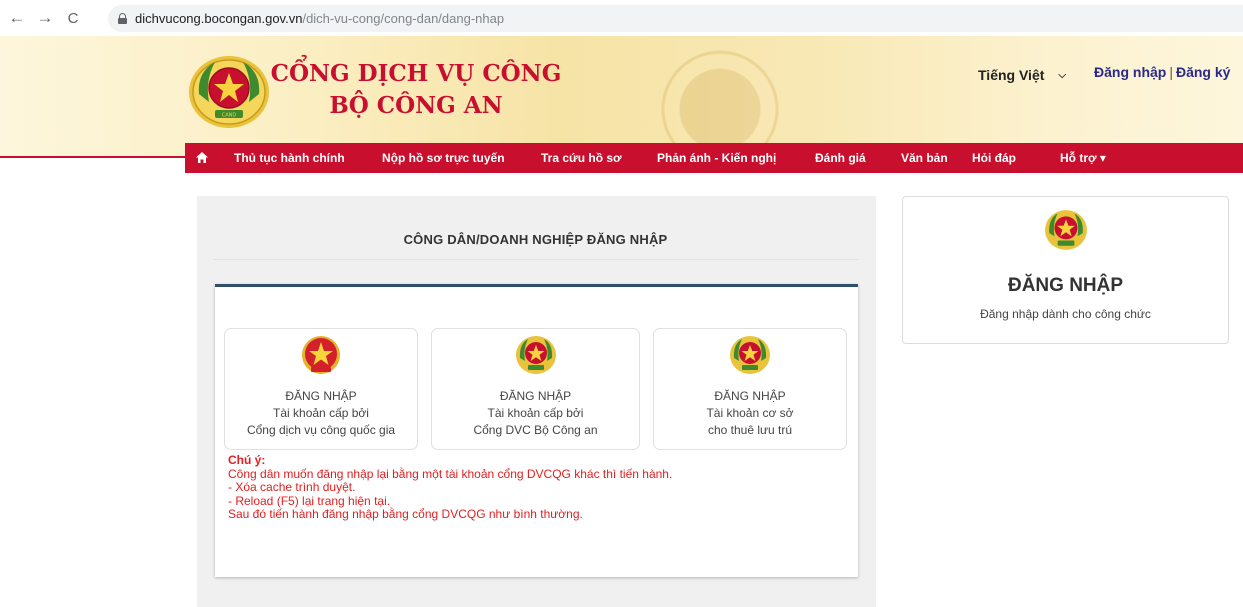  I want to click on nav-item-tra-cuu: Tra cứu hồ sơ, so click(581, 158).